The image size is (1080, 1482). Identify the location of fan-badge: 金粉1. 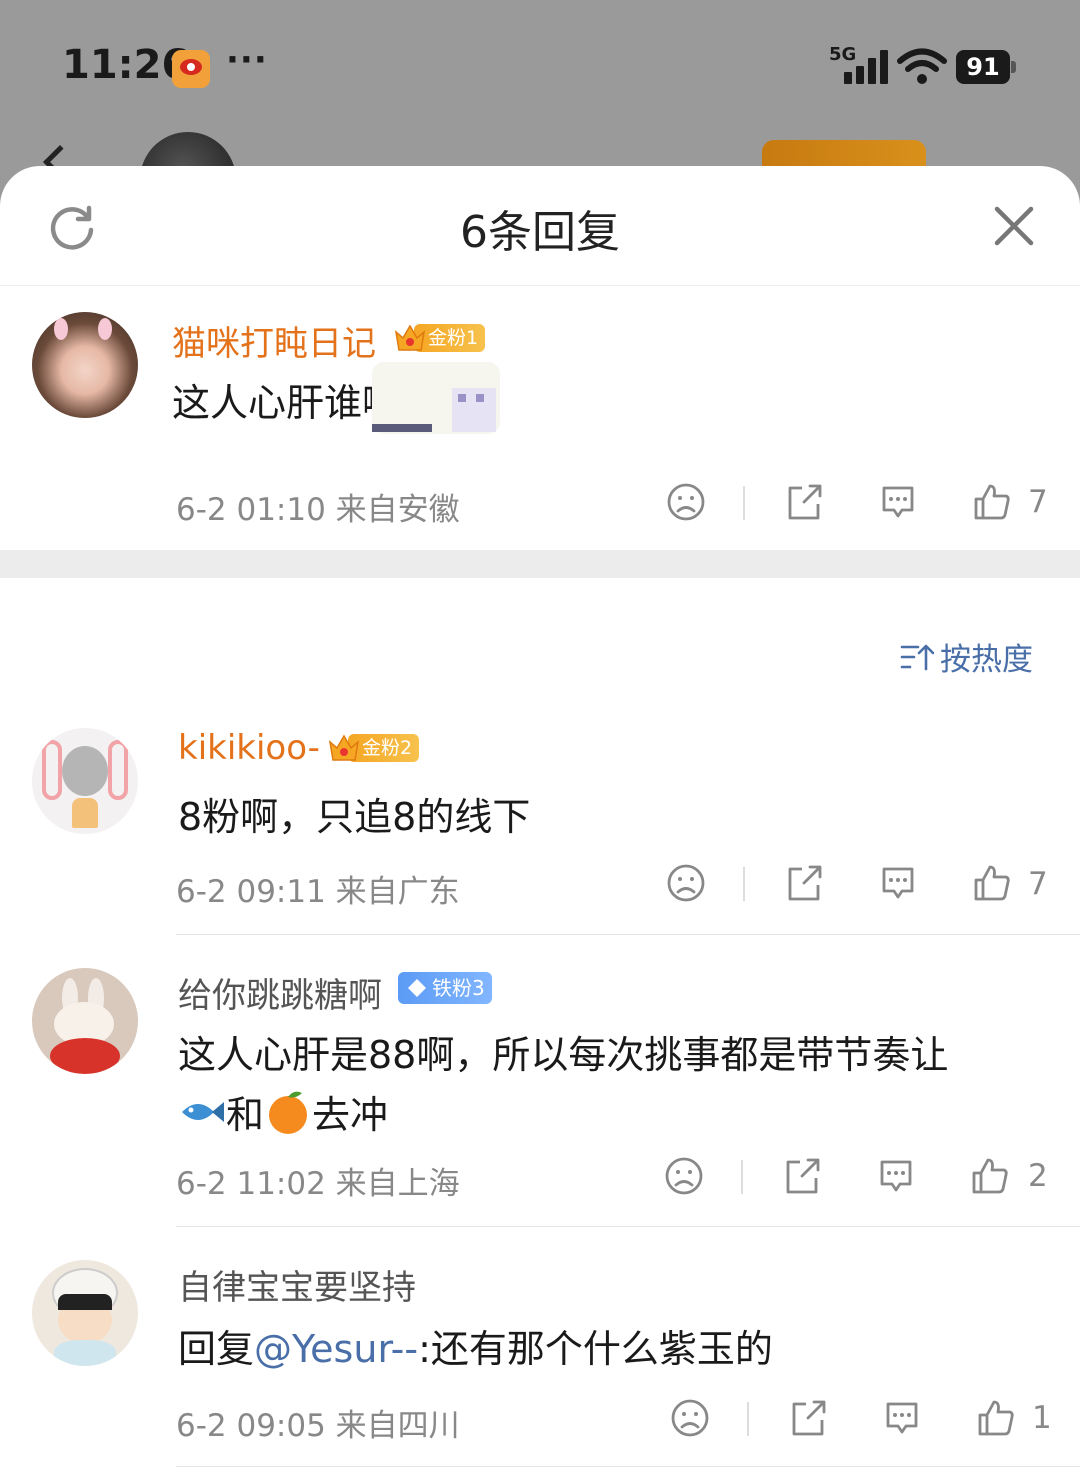
(439, 338).